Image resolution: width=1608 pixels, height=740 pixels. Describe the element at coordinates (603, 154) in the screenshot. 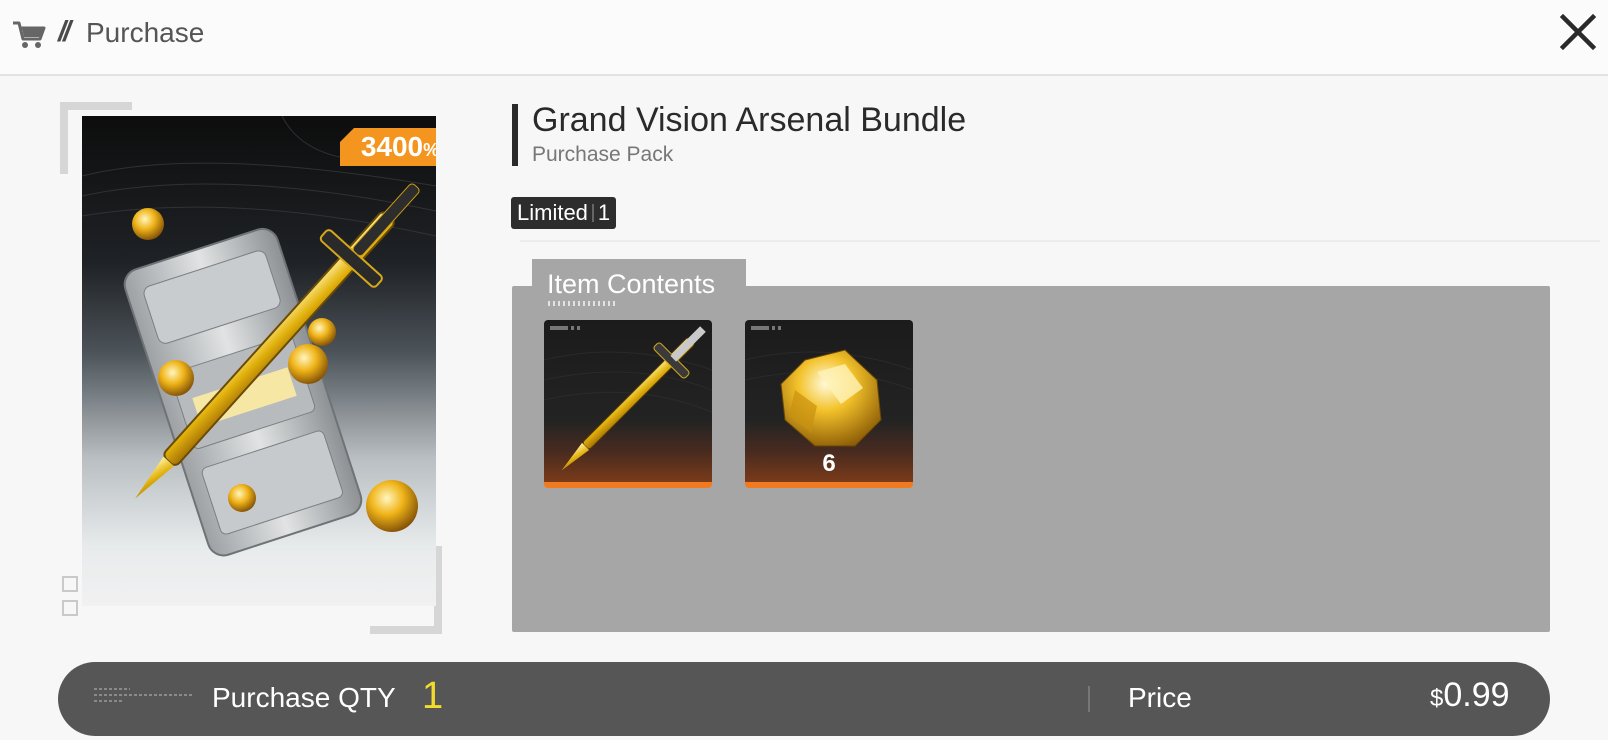

I see `product-subtitle: Purchase Pack` at that location.